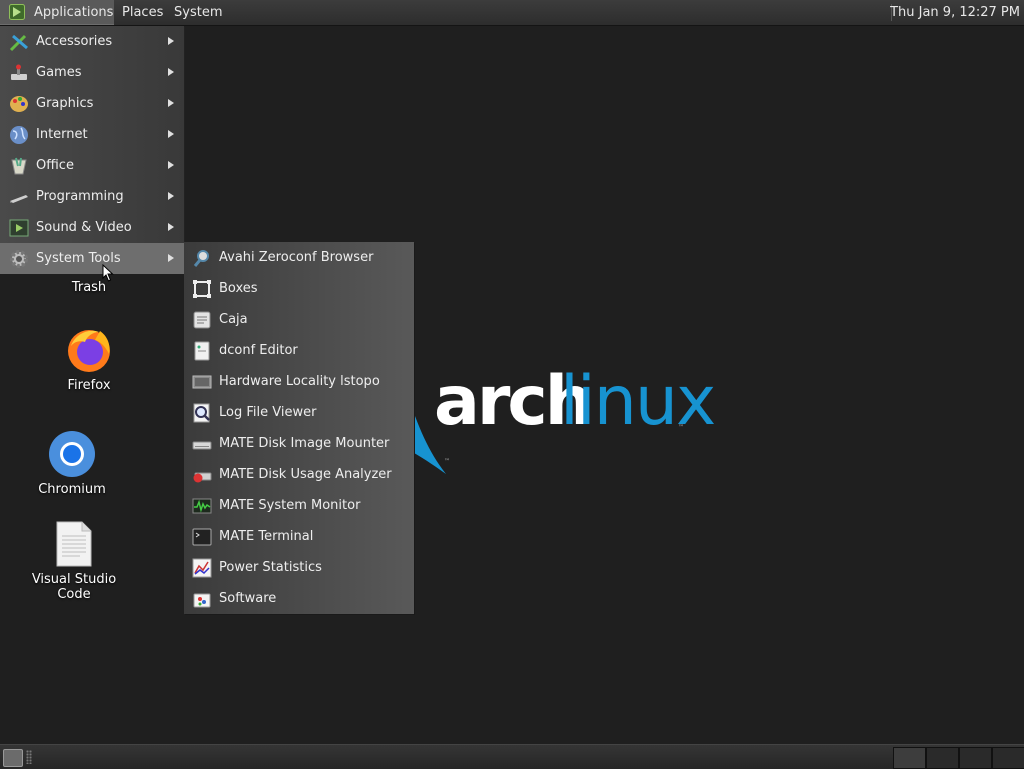  I want to click on desktop-icon-label: Firefox, so click(89, 385).